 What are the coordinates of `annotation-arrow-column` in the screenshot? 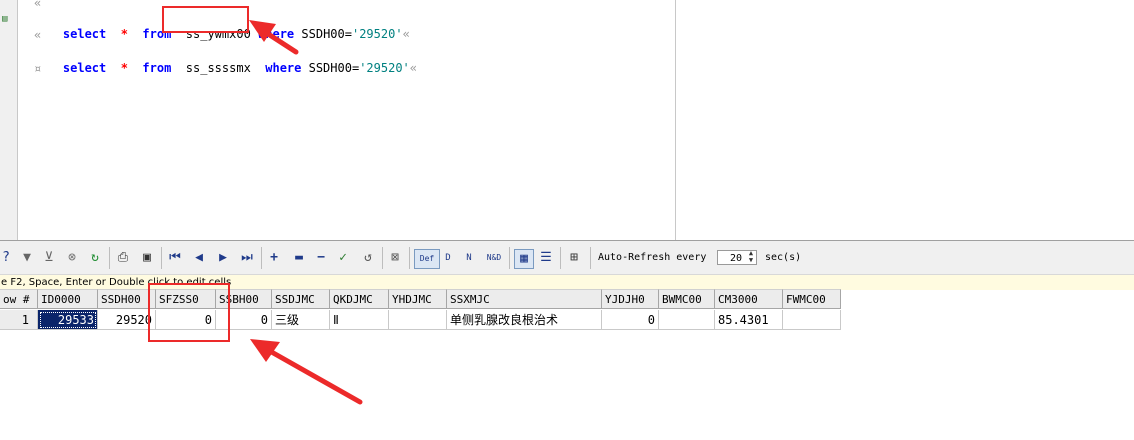 It's located at (306, 372).